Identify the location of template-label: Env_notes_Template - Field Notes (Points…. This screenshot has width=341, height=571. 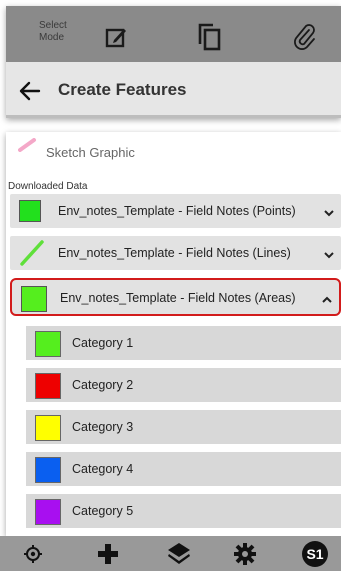
(177, 211).